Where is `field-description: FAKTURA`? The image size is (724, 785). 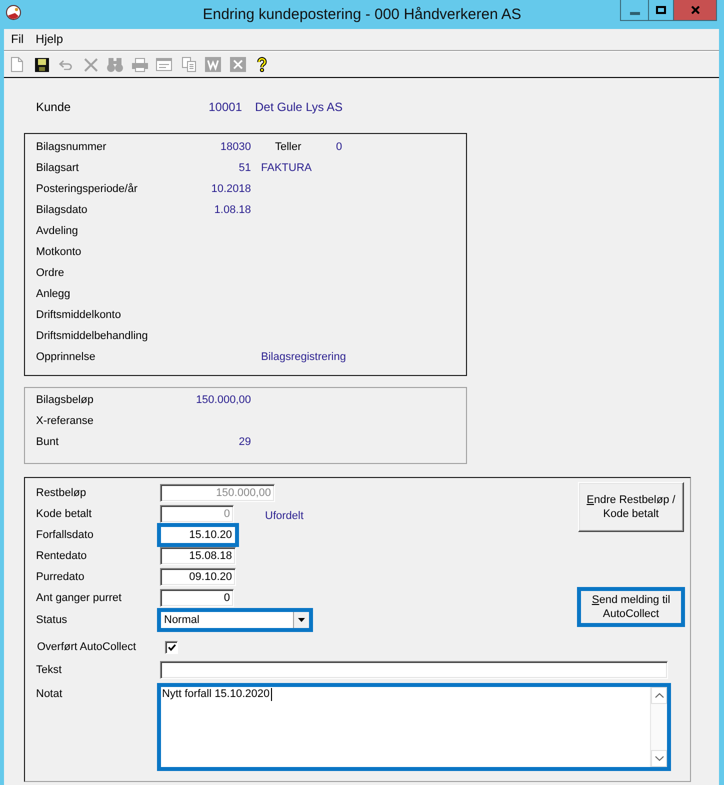
field-description: FAKTURA is located at coordinates (286, 168).